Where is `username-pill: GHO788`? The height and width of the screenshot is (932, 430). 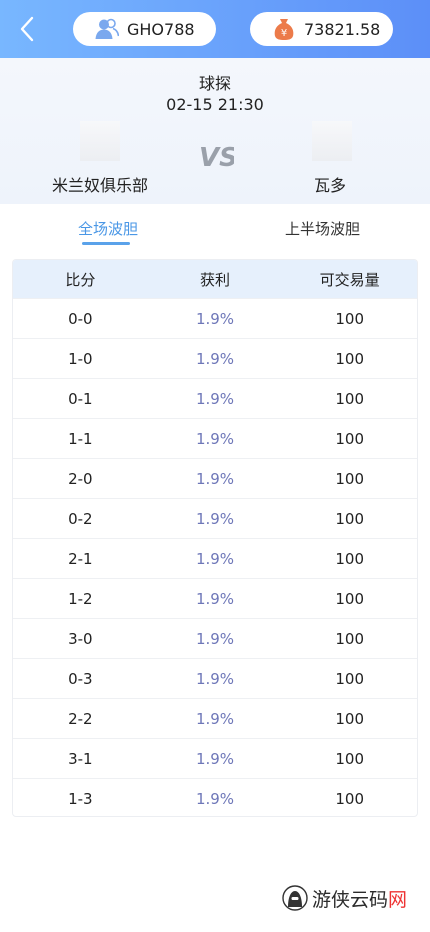
username-pill: GHO788 is located at coordinates (144, 29).